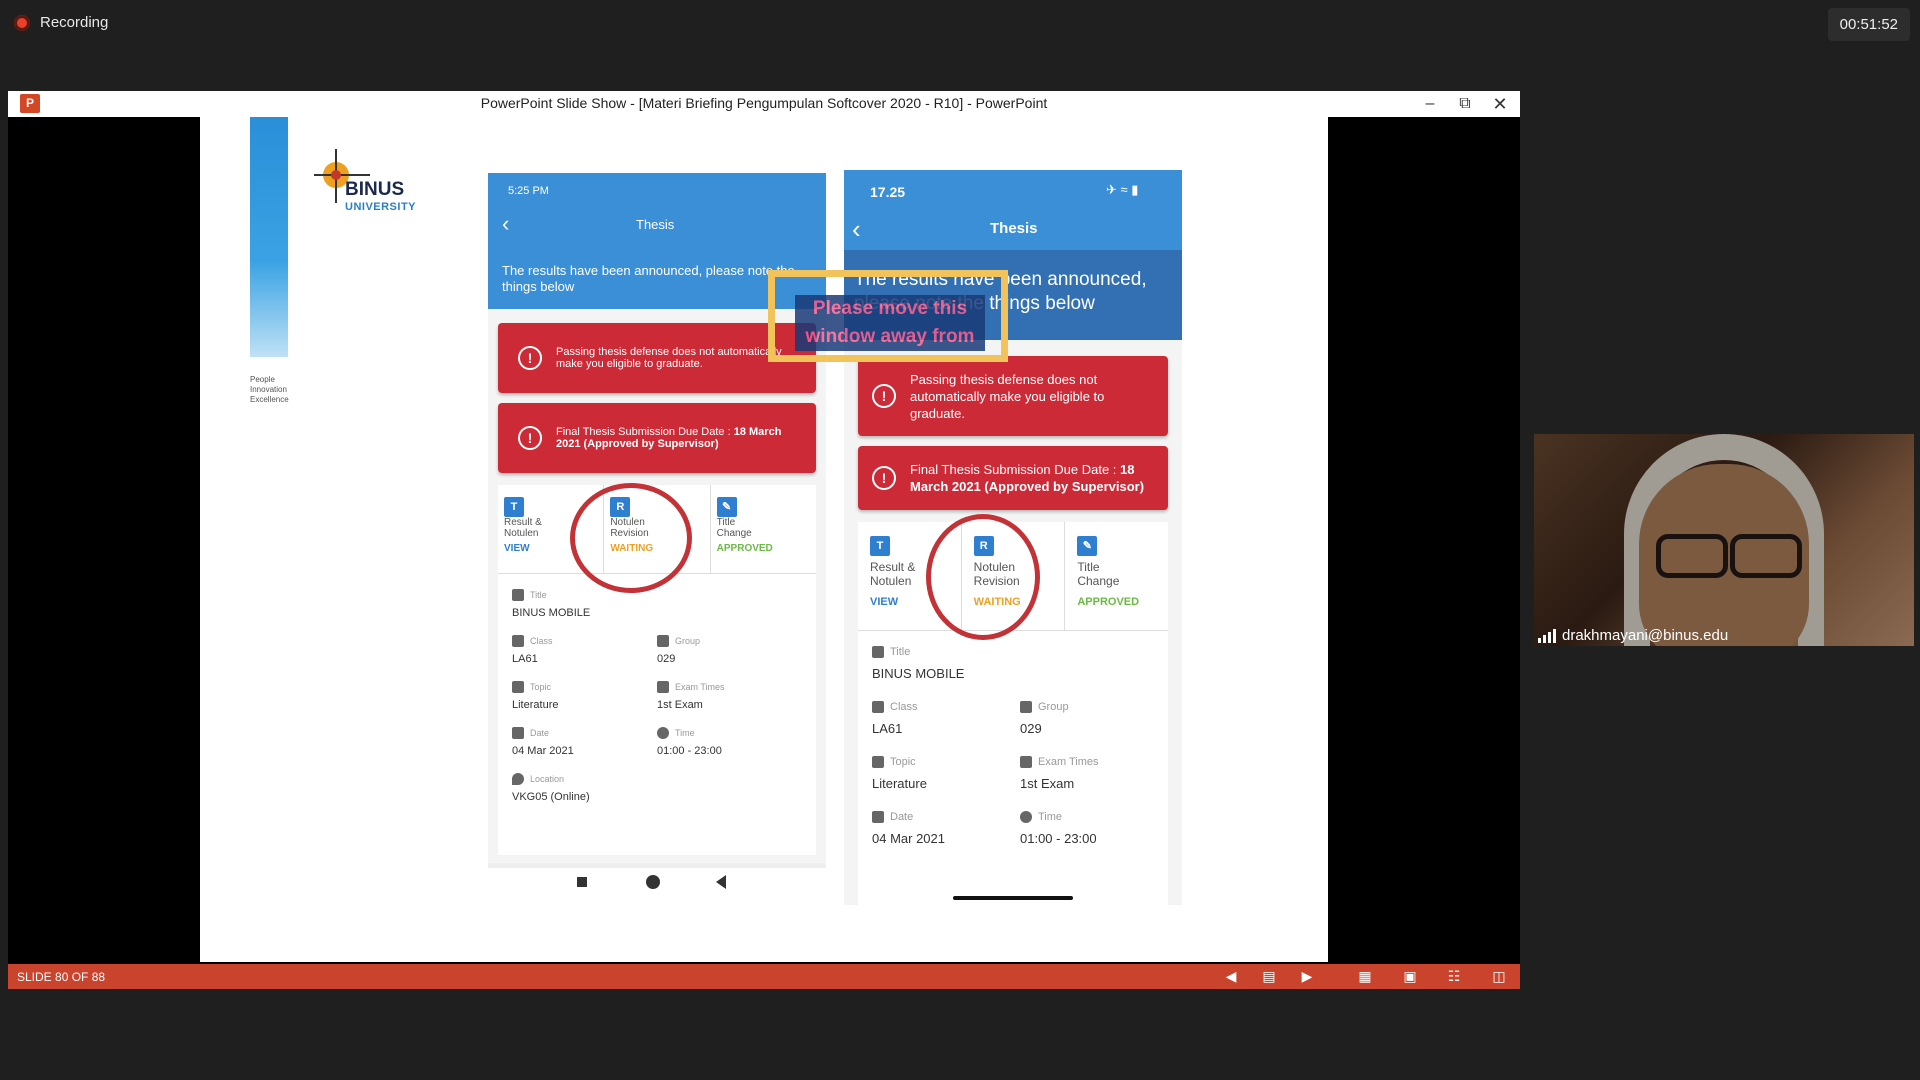 Image resolution: width=1920 pixels, height=1080 pixels. What do you see at coordinates (1500, 104) in the screenshot?
I see `close-button: ✕` at bounding box center [1500, 104].